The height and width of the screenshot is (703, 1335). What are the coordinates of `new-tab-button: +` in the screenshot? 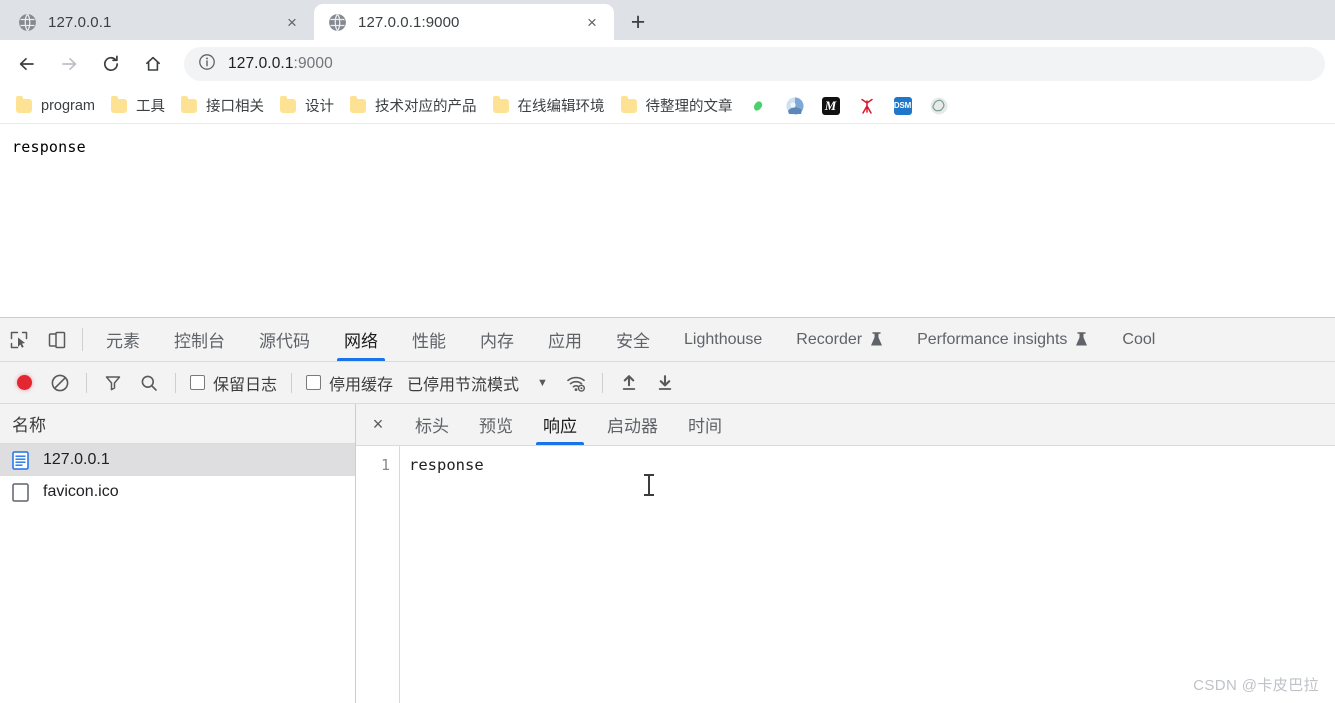 It's located at (638, 22).